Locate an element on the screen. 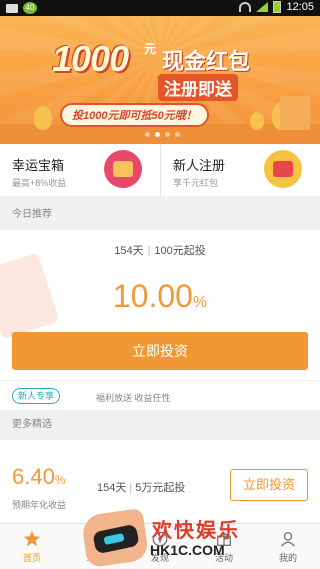 This screenshot has width=320, height=569. product-list-item: 6.40% 预期年化收益 154天 | 5万元起投 立即投资 is located at coordinates (160, 481).